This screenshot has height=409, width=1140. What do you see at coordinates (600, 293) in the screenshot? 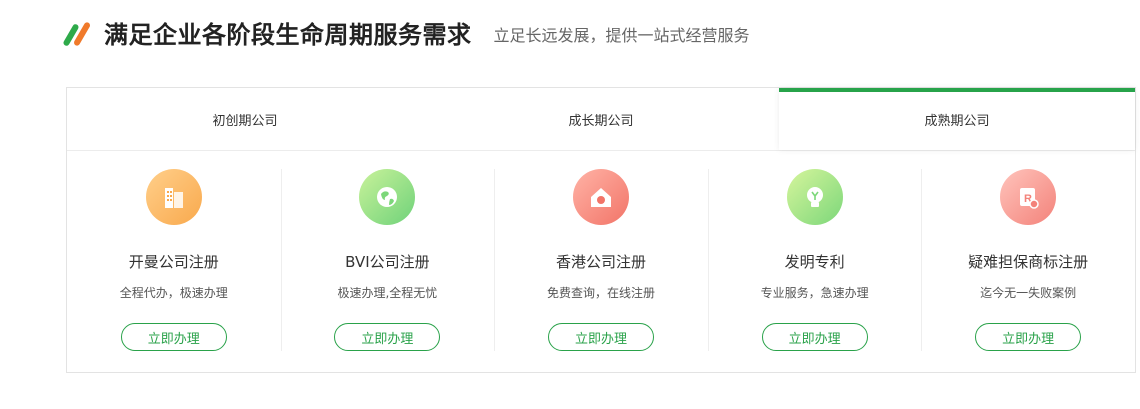
I see `card-desc: 免费查询，在线注册` at bounding box center [600, 293].